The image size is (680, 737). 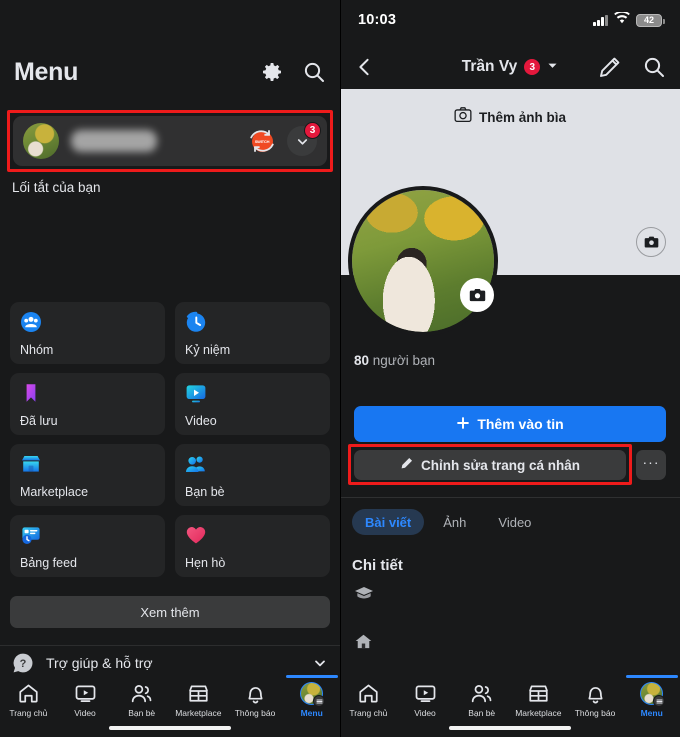 I want to click on status-indicators: 42, so click(x=629, y=19).